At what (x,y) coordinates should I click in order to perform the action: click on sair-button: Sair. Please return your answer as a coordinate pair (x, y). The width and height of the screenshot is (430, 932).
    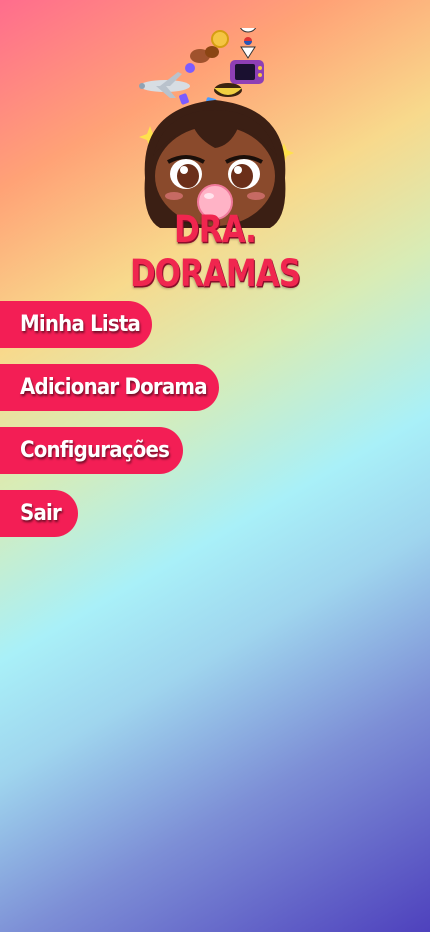
    Looking at the image, I should click on (39, 513).